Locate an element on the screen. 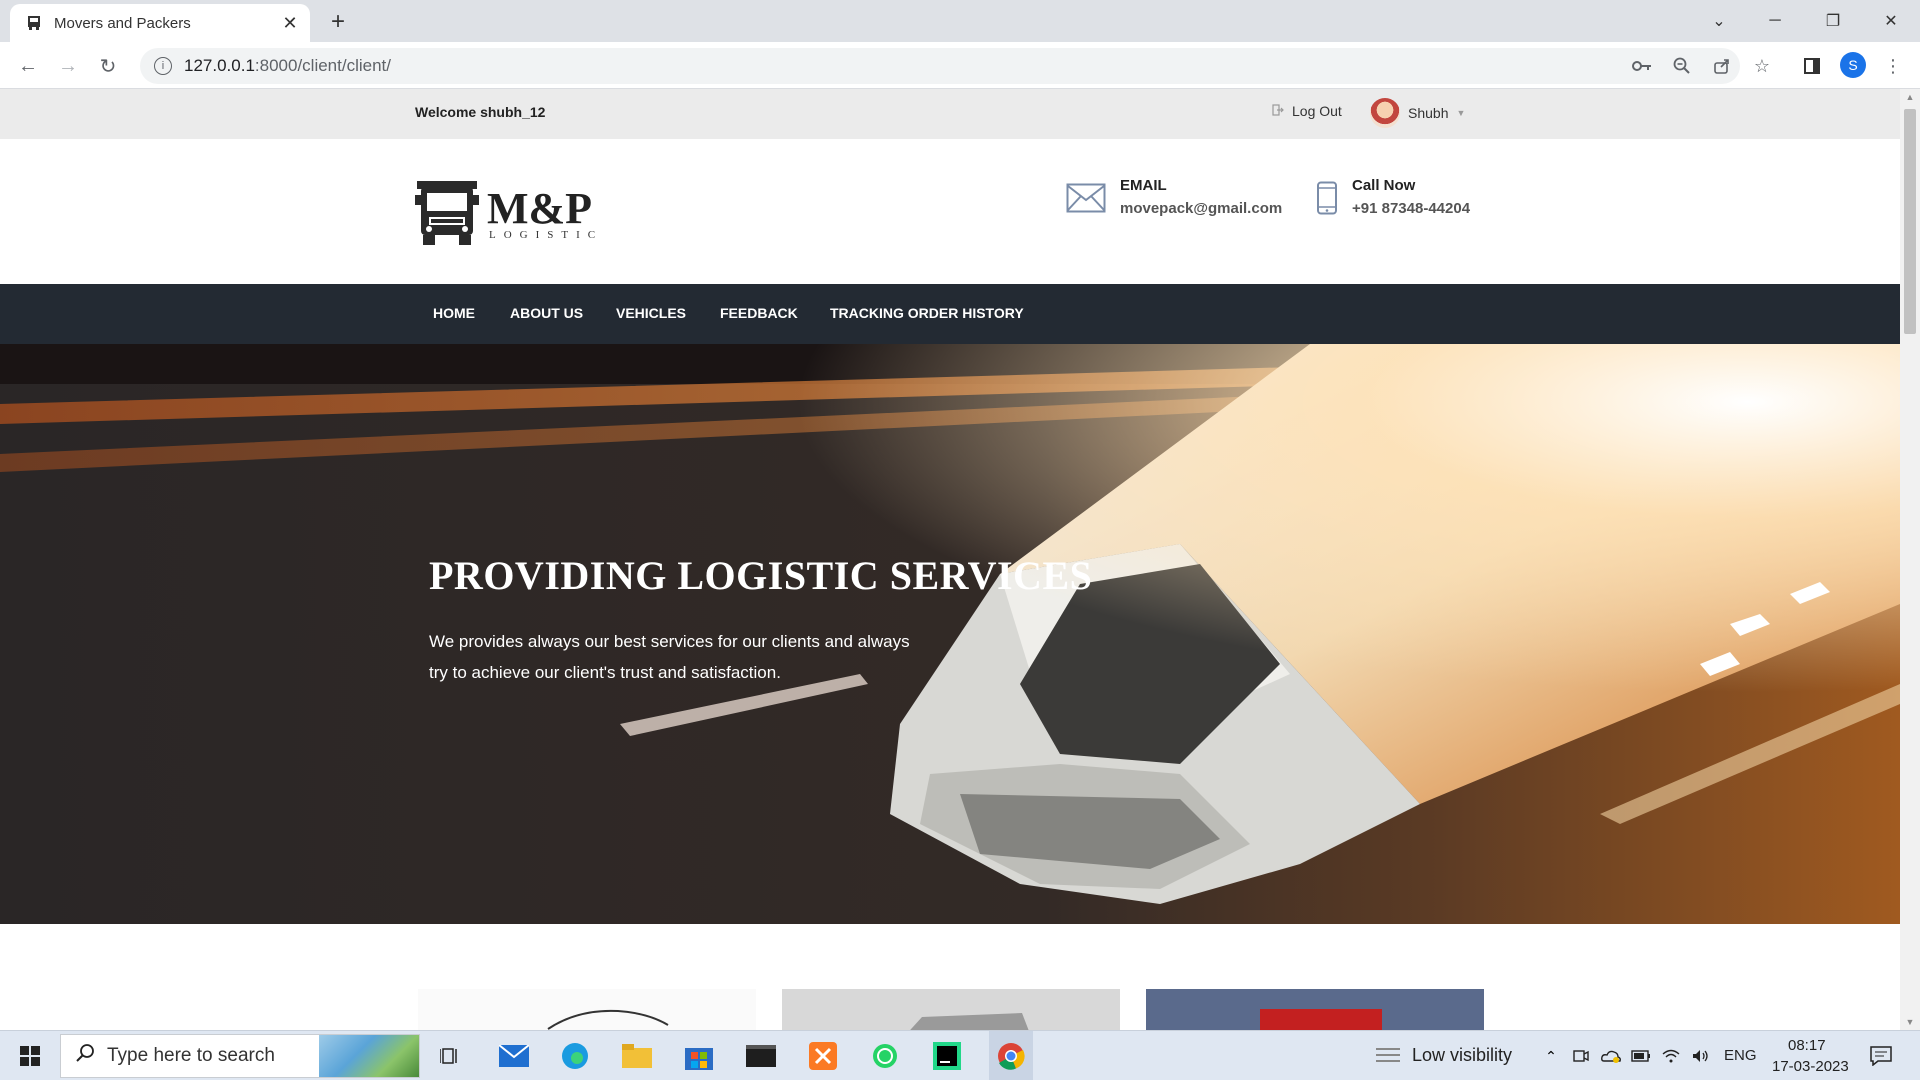 This screenshot has height=1080, width=1920. minimize-icon: ─ is located at coordinates (1775, 21).